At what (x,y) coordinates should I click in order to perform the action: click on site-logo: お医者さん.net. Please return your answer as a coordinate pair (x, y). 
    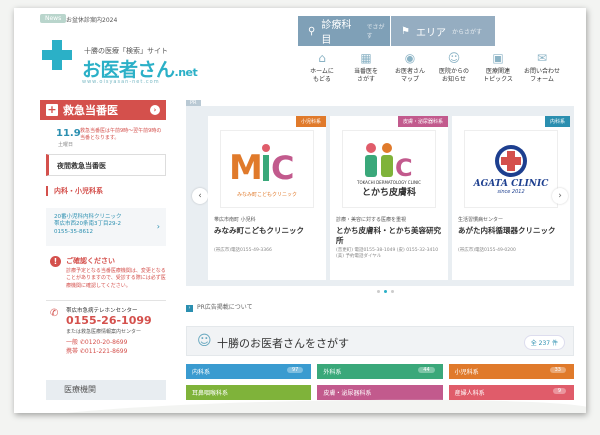
    Looking at the image, I should click on (140, 68).